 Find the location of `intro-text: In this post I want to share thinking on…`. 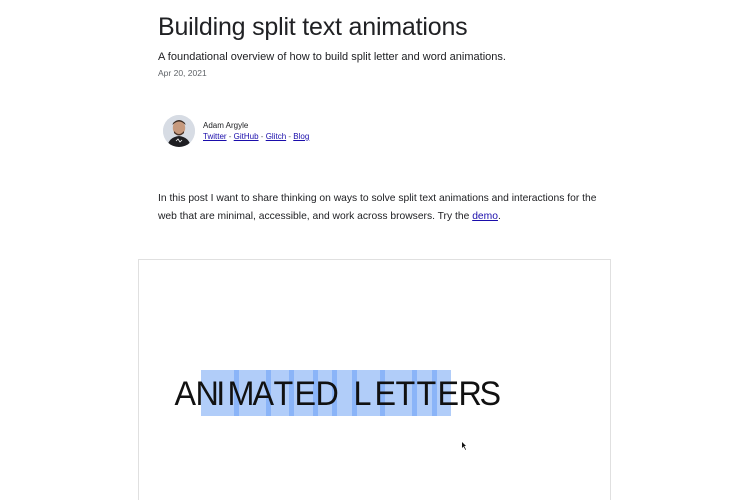

intro-text: In this post I want to share thinking on… is located at coordinates (377, 207).